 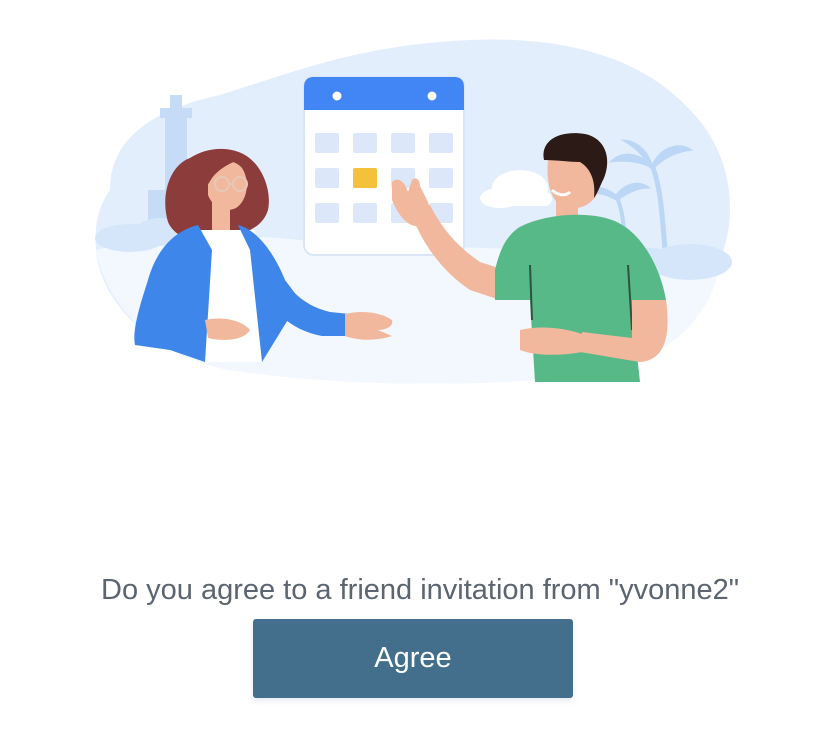 What do you see at coordinates (365, 178) in the screenshot?
I see `calendar-highlight-day` at bounding box center [365, 178].